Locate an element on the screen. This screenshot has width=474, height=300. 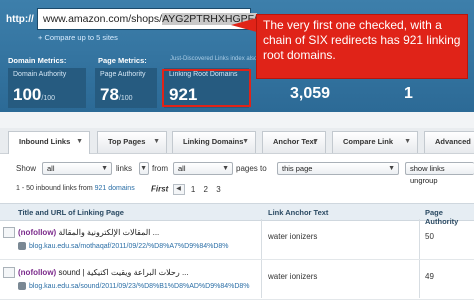
results-count: 1 - 50 inbound links from 921 domains is located at coordinates (75, 188).